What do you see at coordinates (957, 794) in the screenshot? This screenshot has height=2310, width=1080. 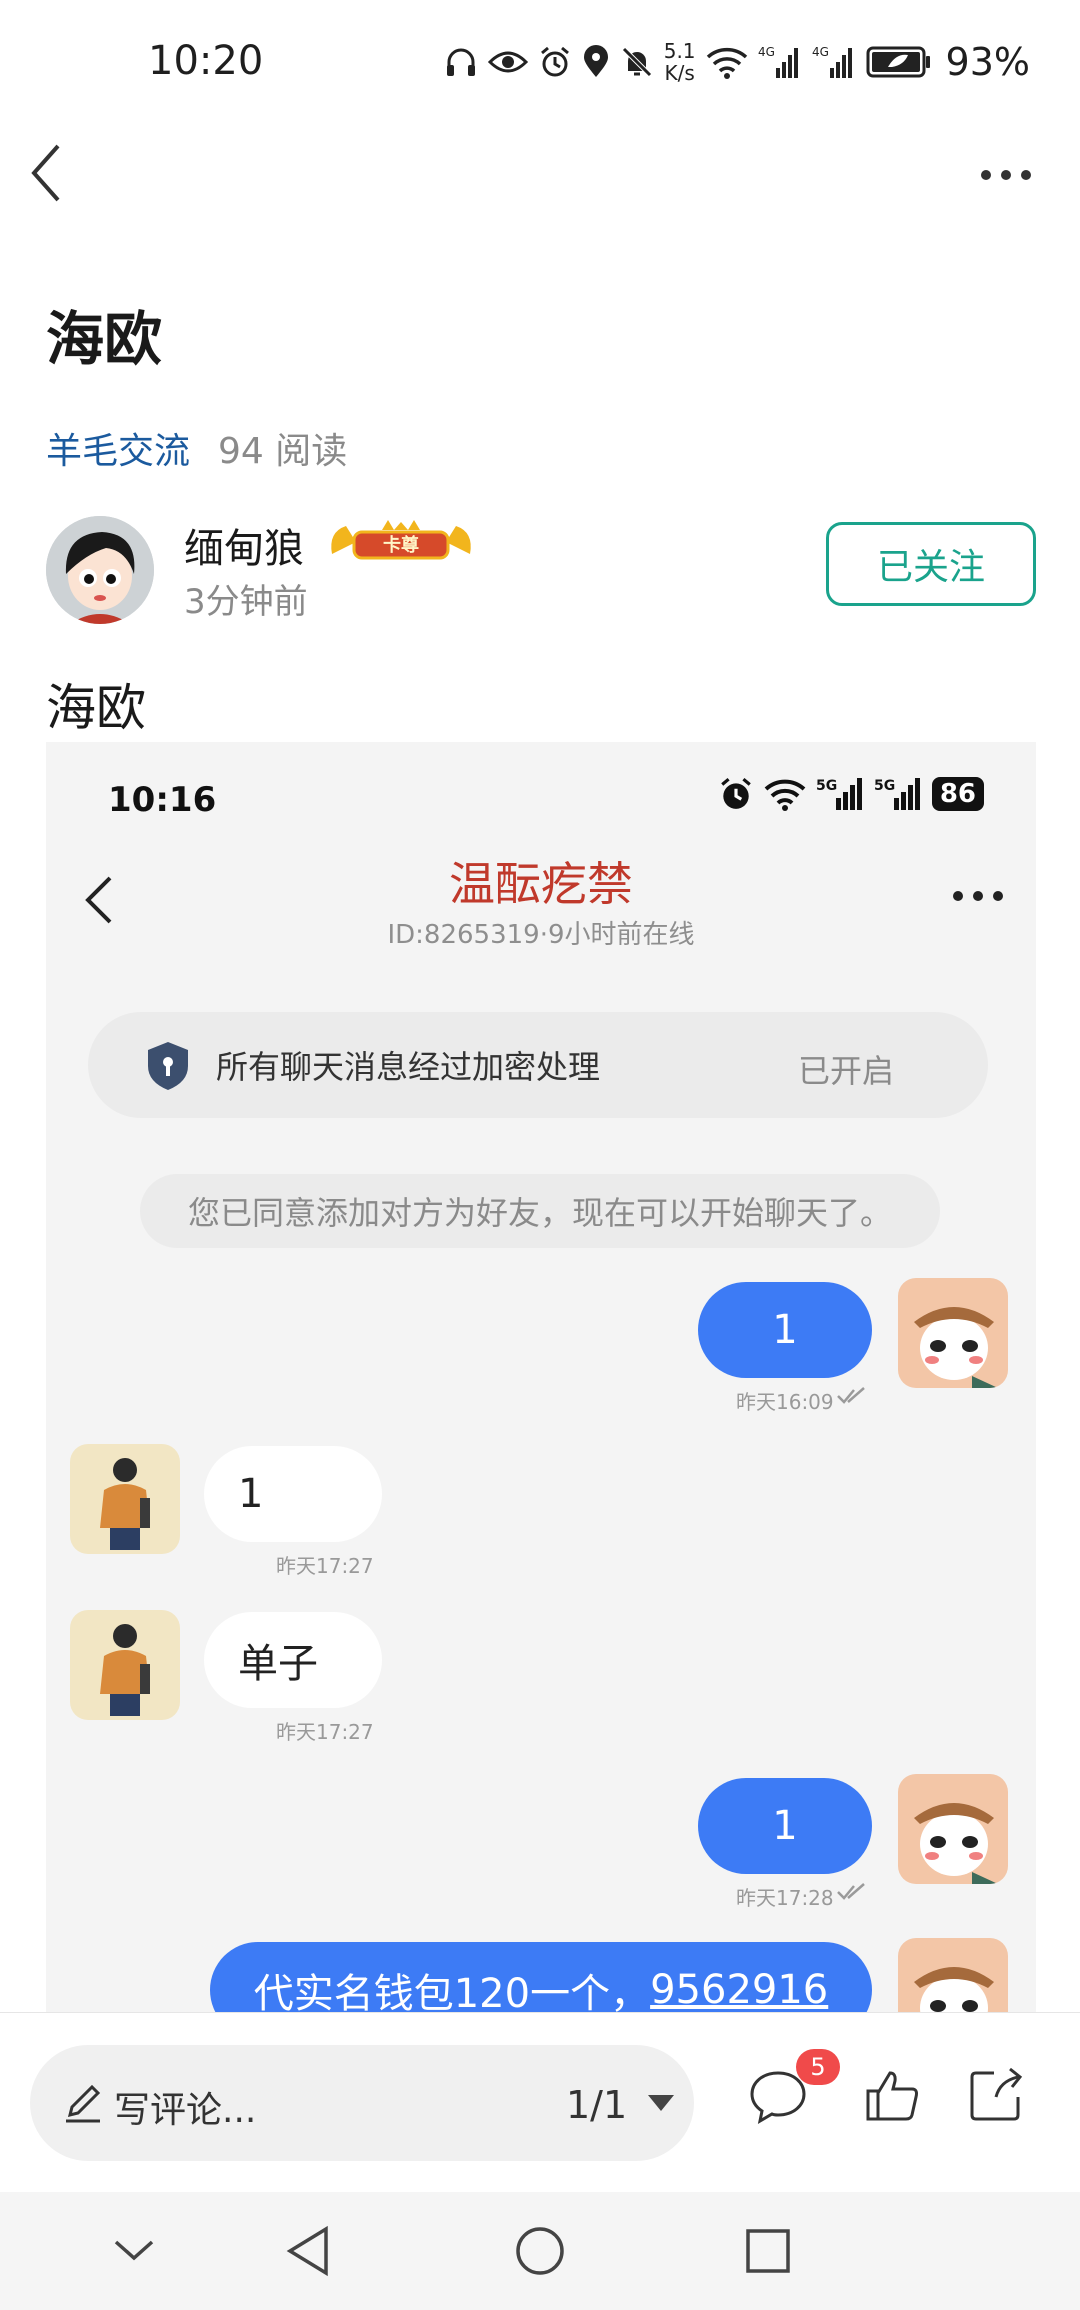 I see `shot-battery: 86` at bounding box center [957, 794].